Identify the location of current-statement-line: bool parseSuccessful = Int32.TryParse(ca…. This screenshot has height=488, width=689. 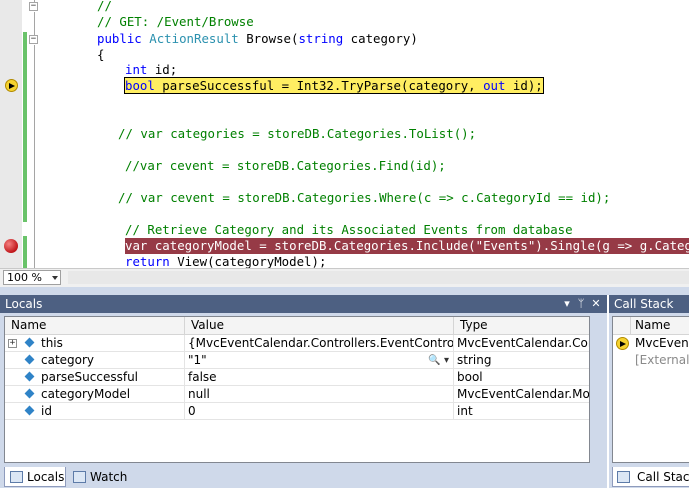
(334, 85).